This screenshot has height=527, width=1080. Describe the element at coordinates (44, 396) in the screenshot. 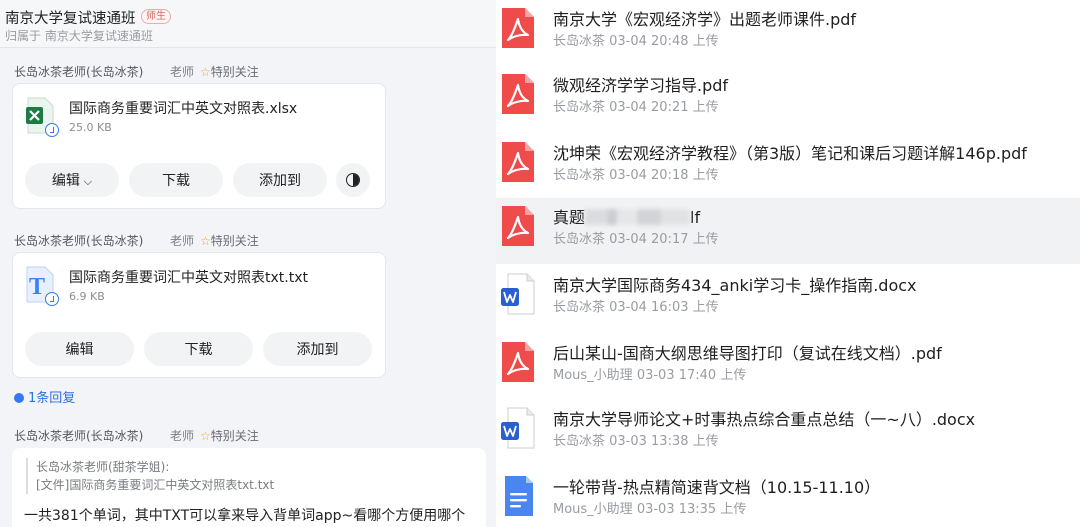

I see `reply-count-link: 1条回复` at that location.